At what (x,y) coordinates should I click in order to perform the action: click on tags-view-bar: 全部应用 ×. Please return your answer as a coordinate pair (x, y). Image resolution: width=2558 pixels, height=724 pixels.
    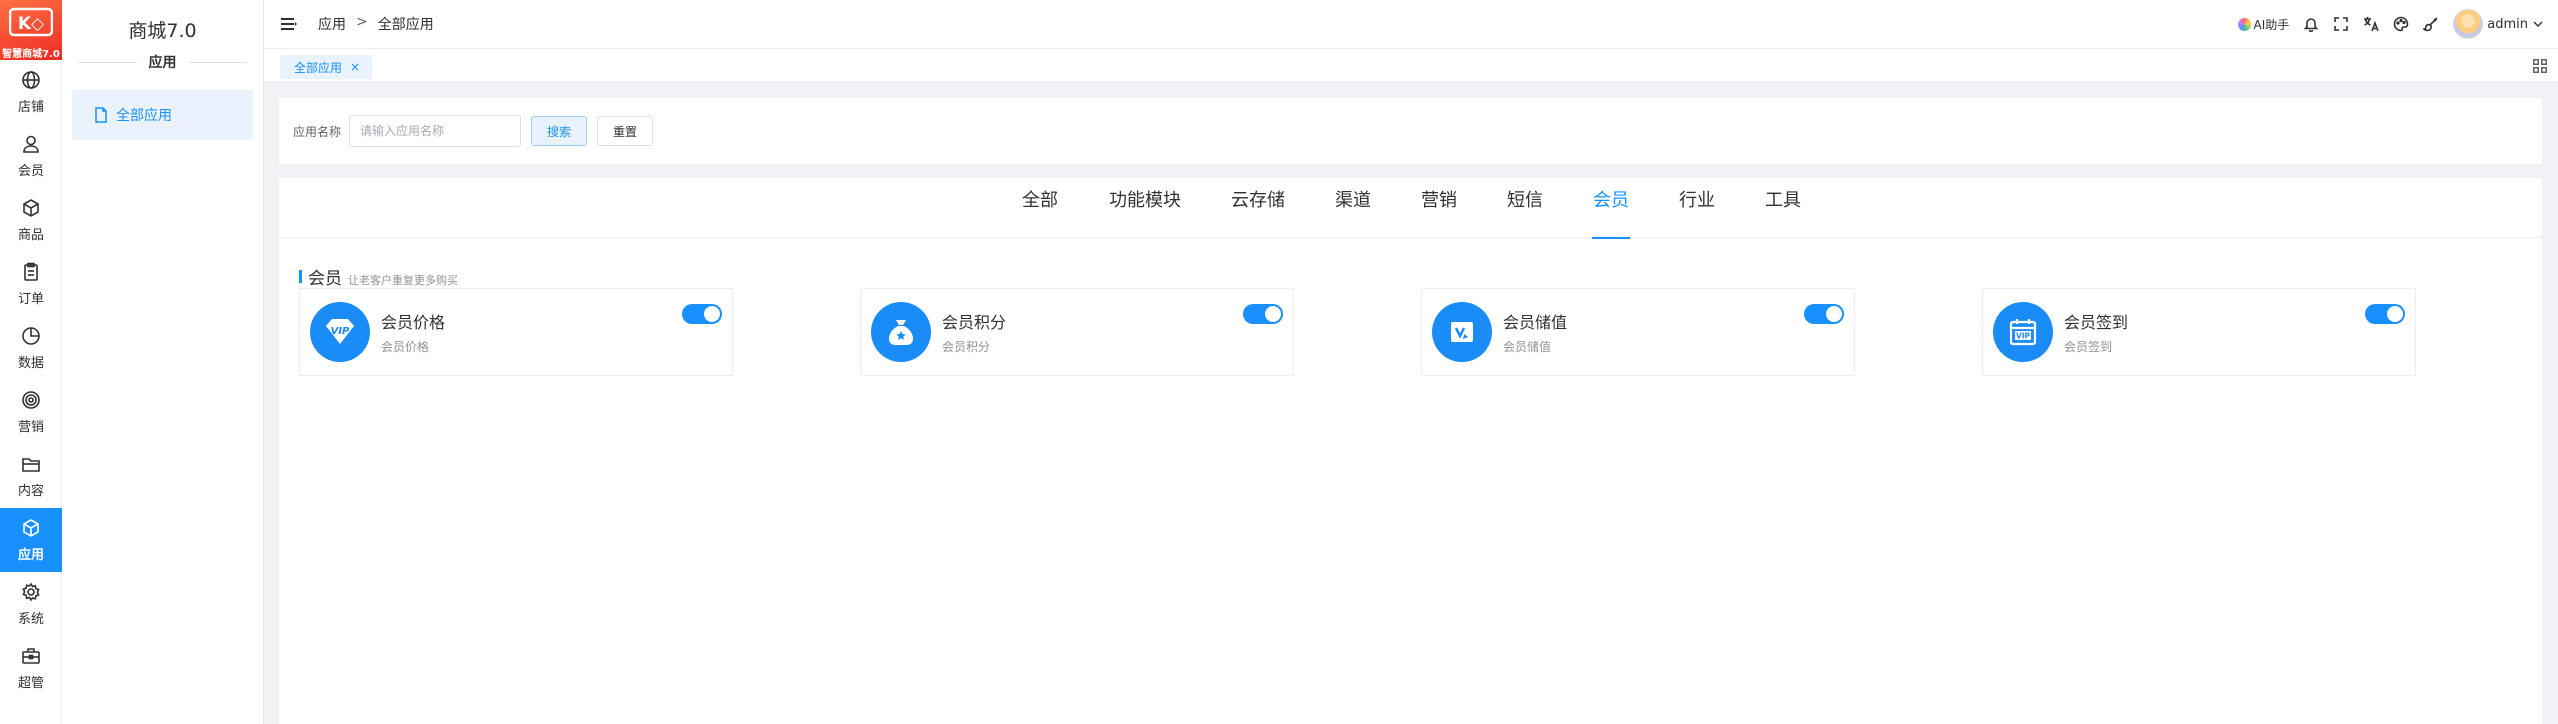
    Looking at the image, I should click on (1411, 65).